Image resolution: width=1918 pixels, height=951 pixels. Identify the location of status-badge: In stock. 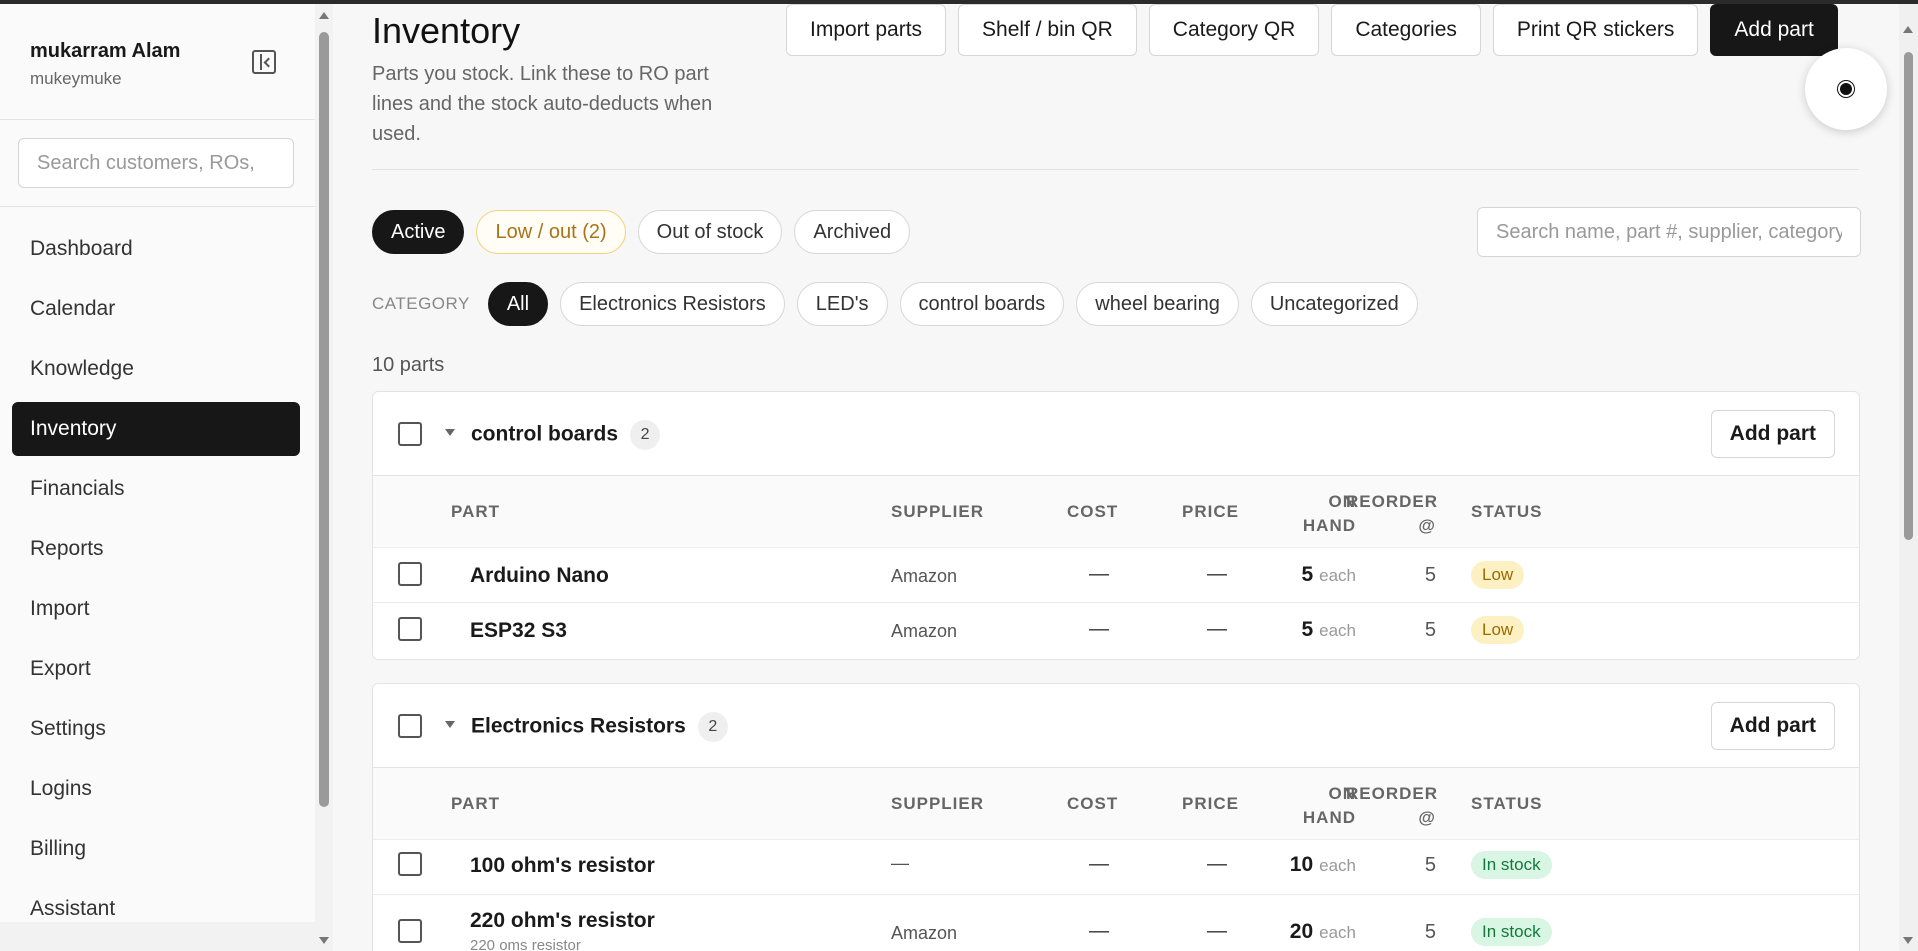
(1511, 865).